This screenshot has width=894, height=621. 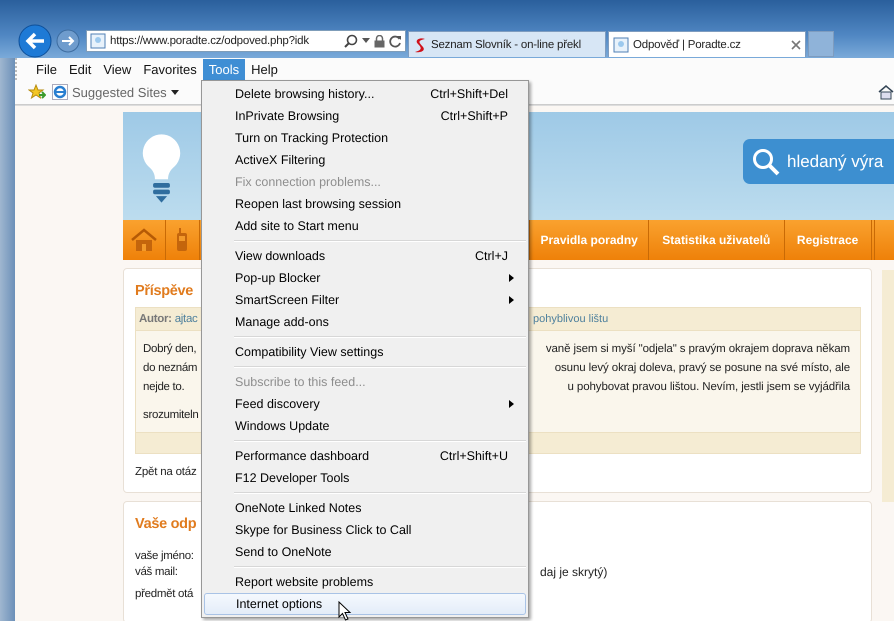 What do you see at coordinates (365, 138) in the screenshot?
I see `menu-item: Turn on Tracking Protection` at bounding box center [365, 138].